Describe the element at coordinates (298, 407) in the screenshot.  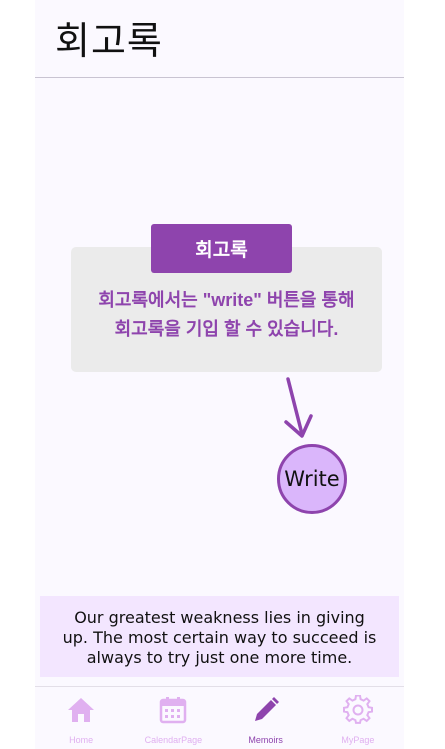
I see `arrow-down-icon` at that location.